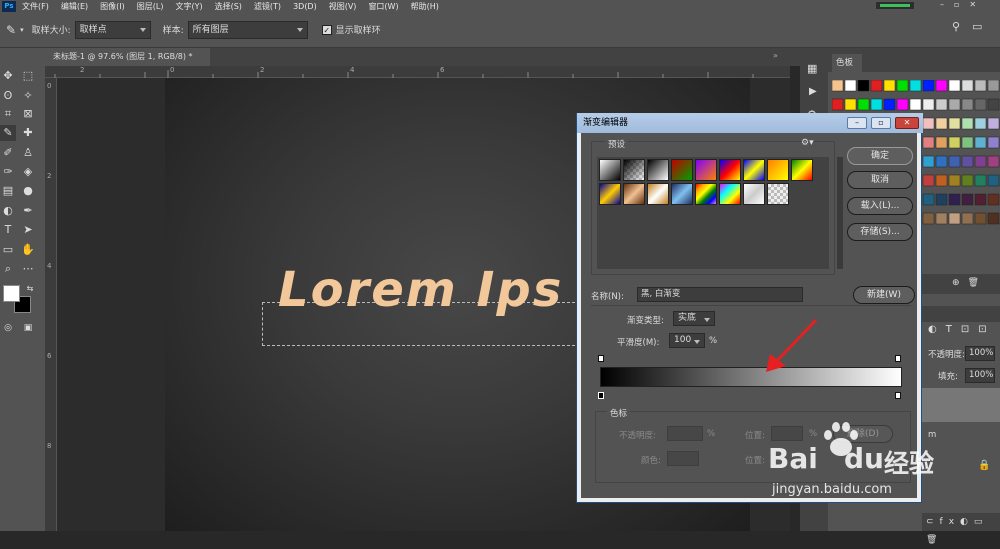  Describe the element at coordinates (22, 30) in the screenshot. I see `tool-preset-chevron-icon: ▾` at that location.